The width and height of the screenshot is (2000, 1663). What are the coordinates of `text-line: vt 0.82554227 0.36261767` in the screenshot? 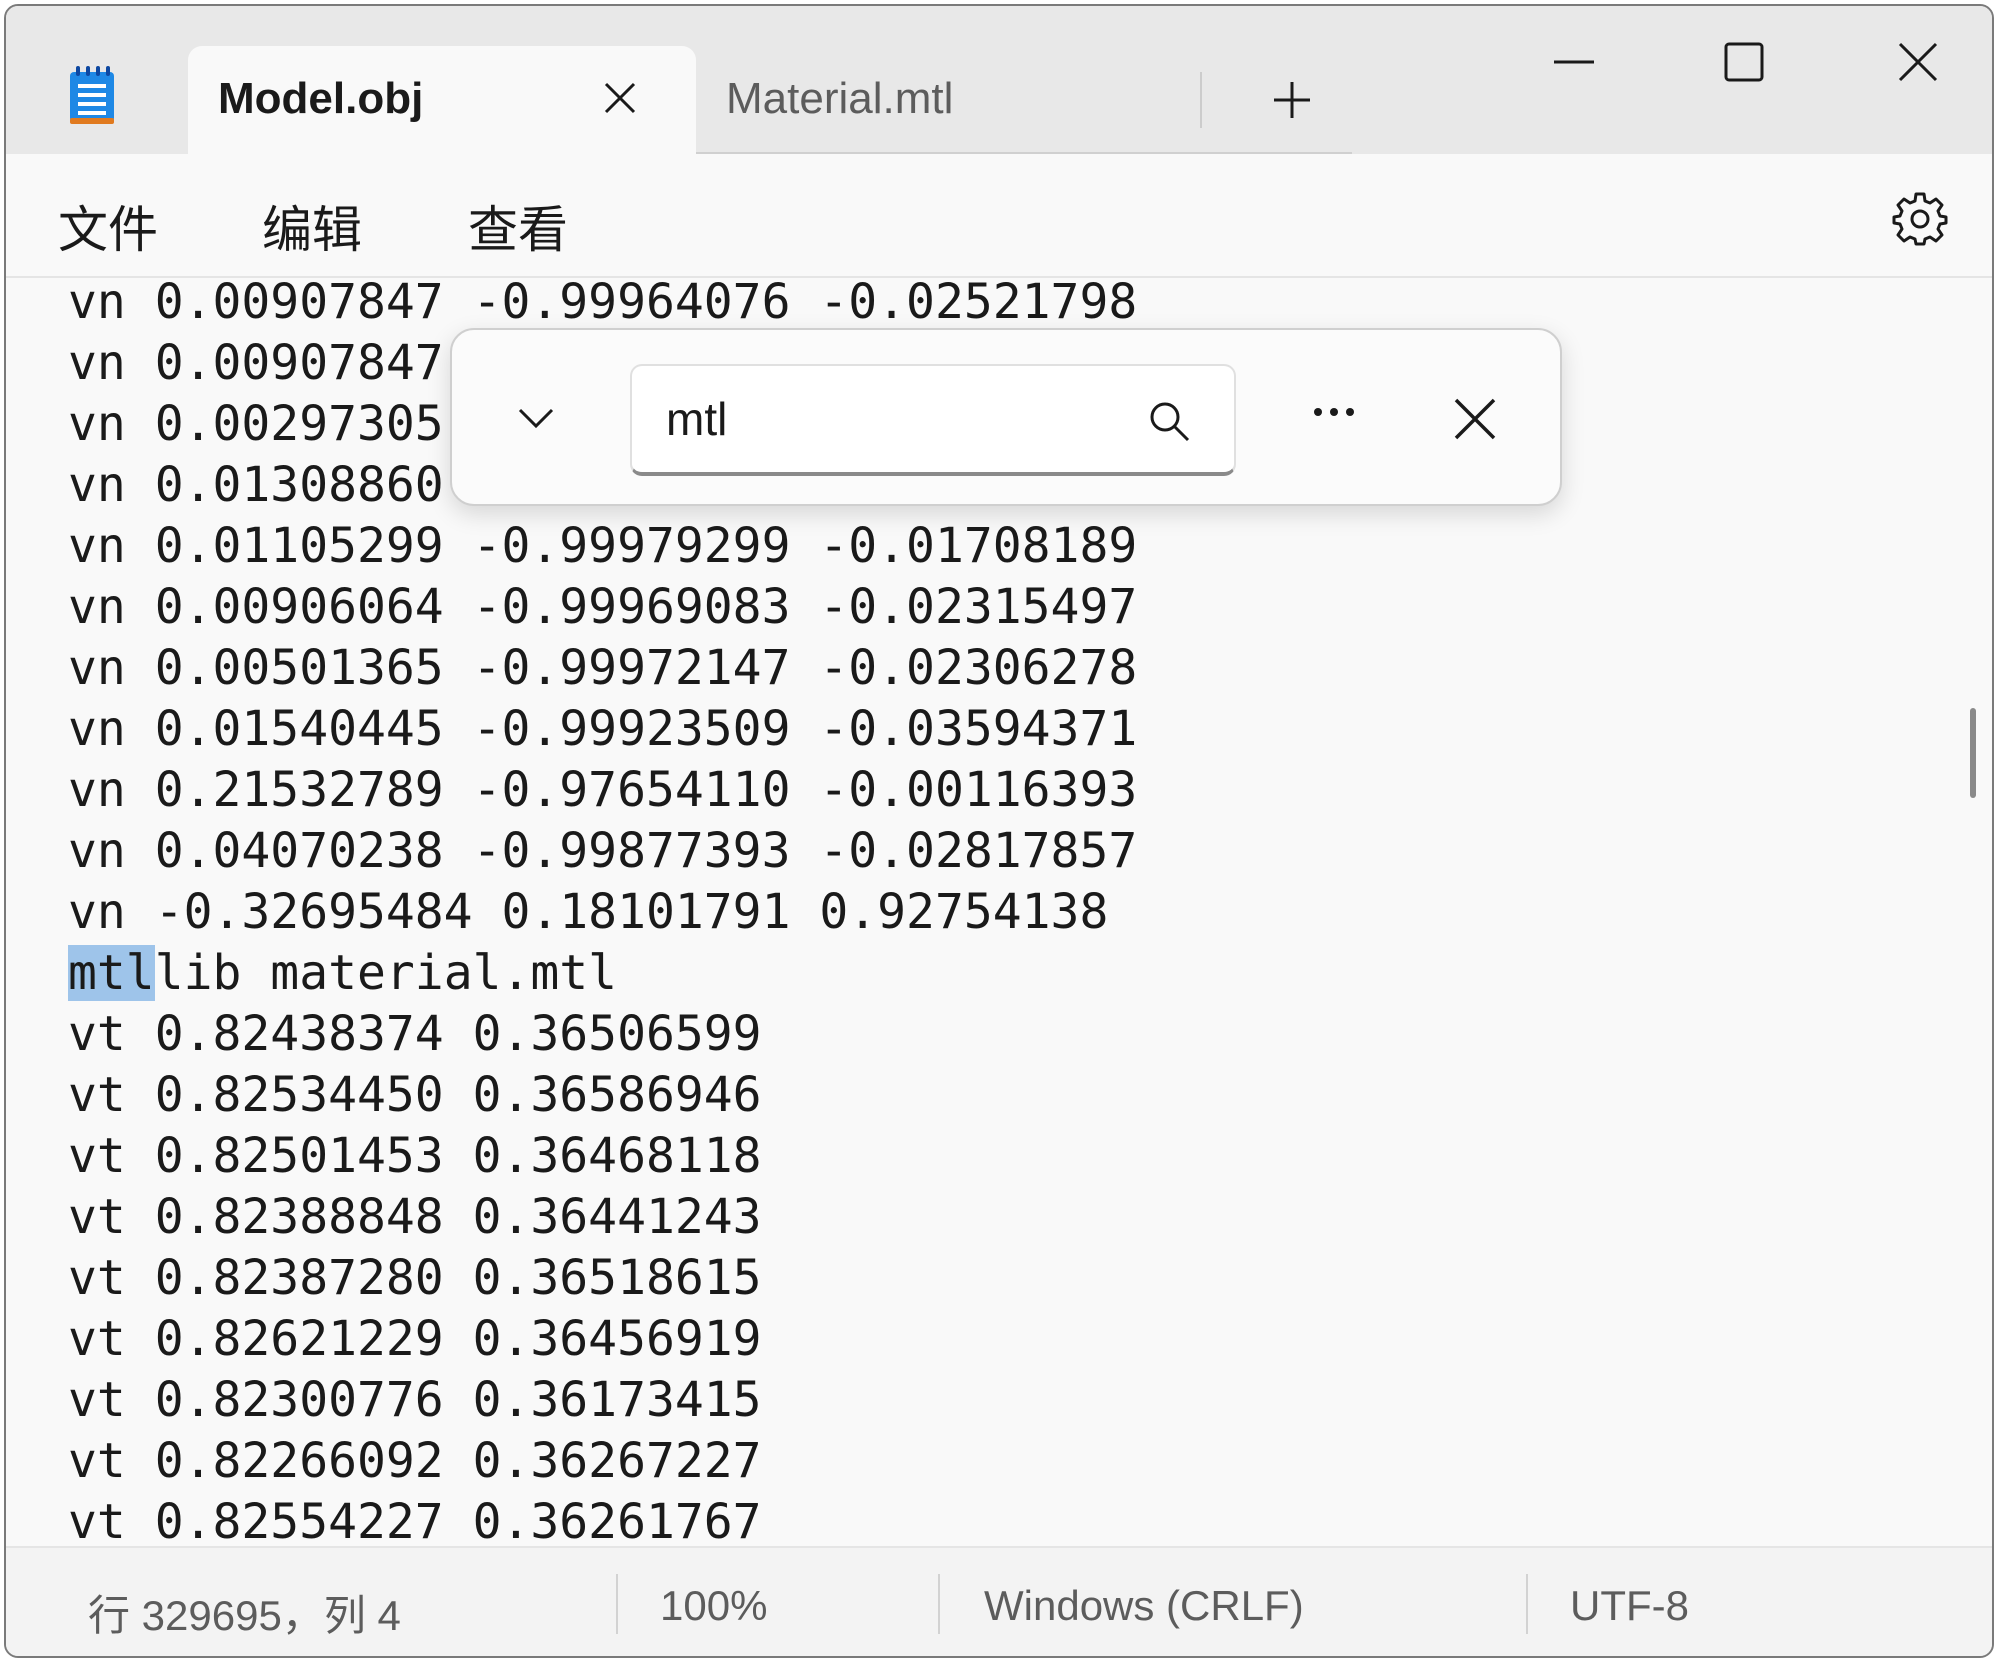 It's located at (415, 1520).